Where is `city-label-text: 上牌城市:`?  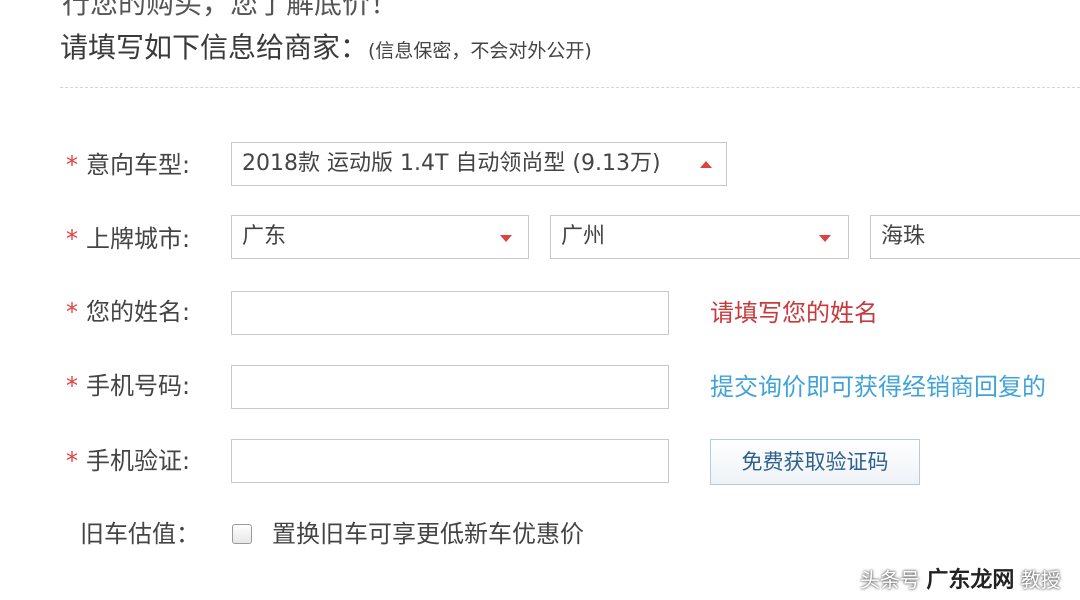
city-label-text: 上牌城市: is located at coordinates (138, 239).